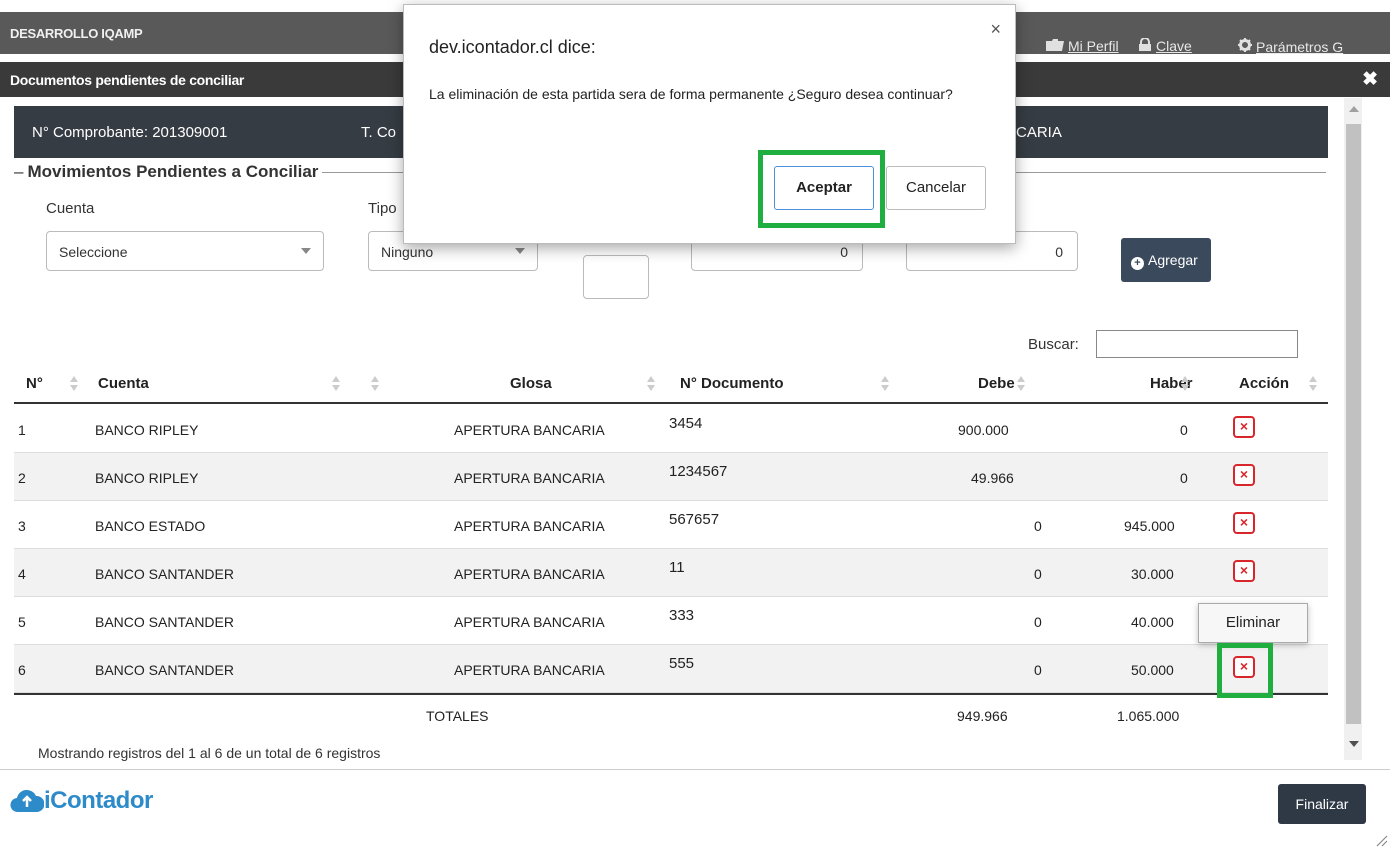  What do you see at coordinates (382, 208) in the screenshot?
I see `tipo-label: Tipo` at bounding box center [382, 208].